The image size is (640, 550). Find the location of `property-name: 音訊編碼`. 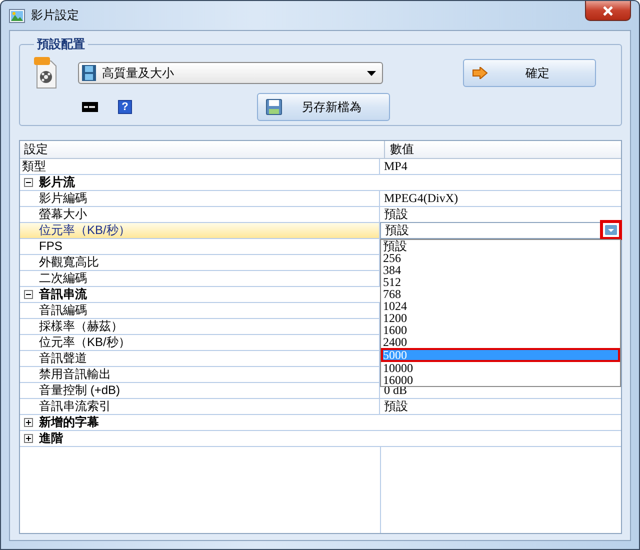

property-name: 音訊編碼 is located at coordinates (200, 310).